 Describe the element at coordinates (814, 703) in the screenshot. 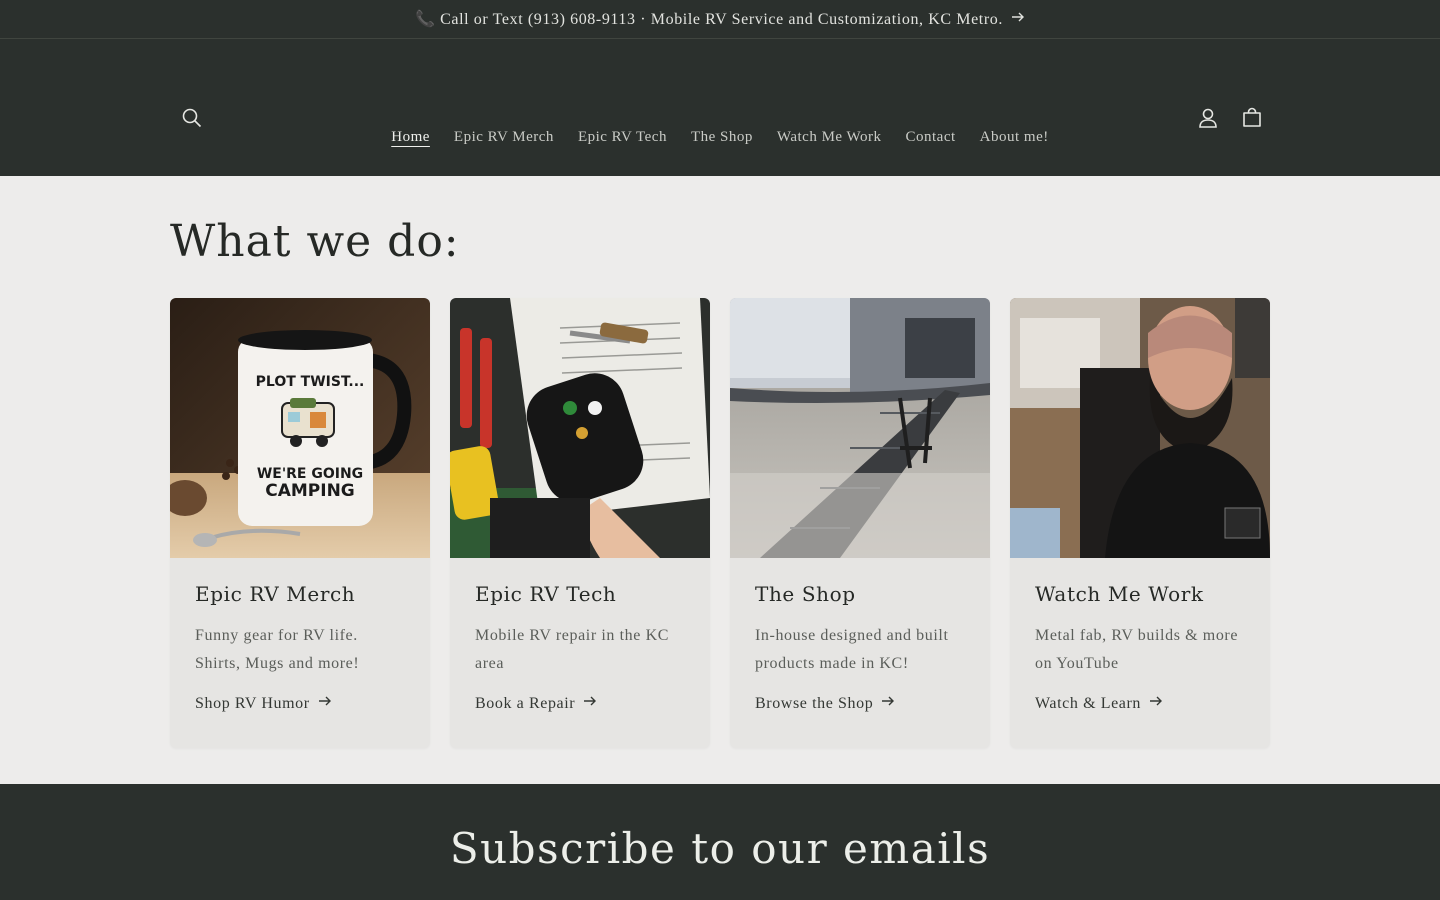

I see `card-link-label: Browse the Shop` at that location.